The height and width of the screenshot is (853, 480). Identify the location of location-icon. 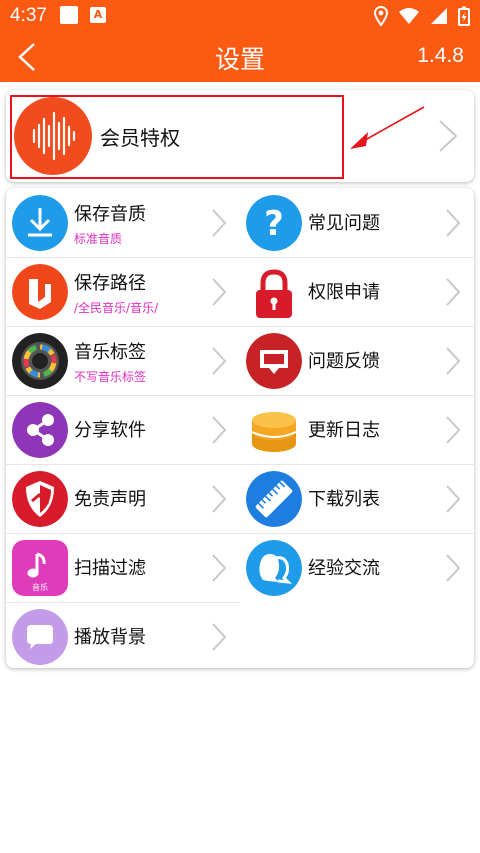
(381, 16).